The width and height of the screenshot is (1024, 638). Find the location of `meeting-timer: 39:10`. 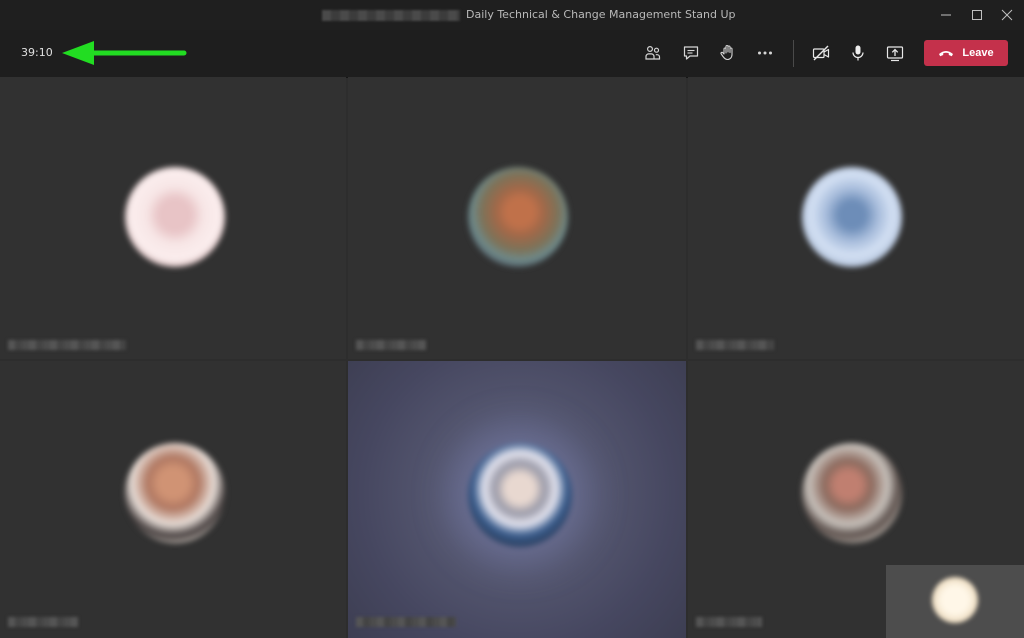

meeting-timer: 39:10 is located at coordinates (37, 52).